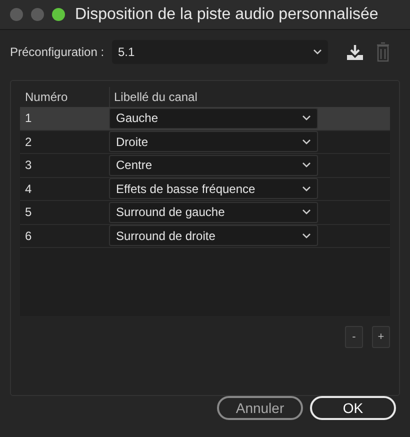  I want to click on channel-dropdown: Centre, so click(213, 165).